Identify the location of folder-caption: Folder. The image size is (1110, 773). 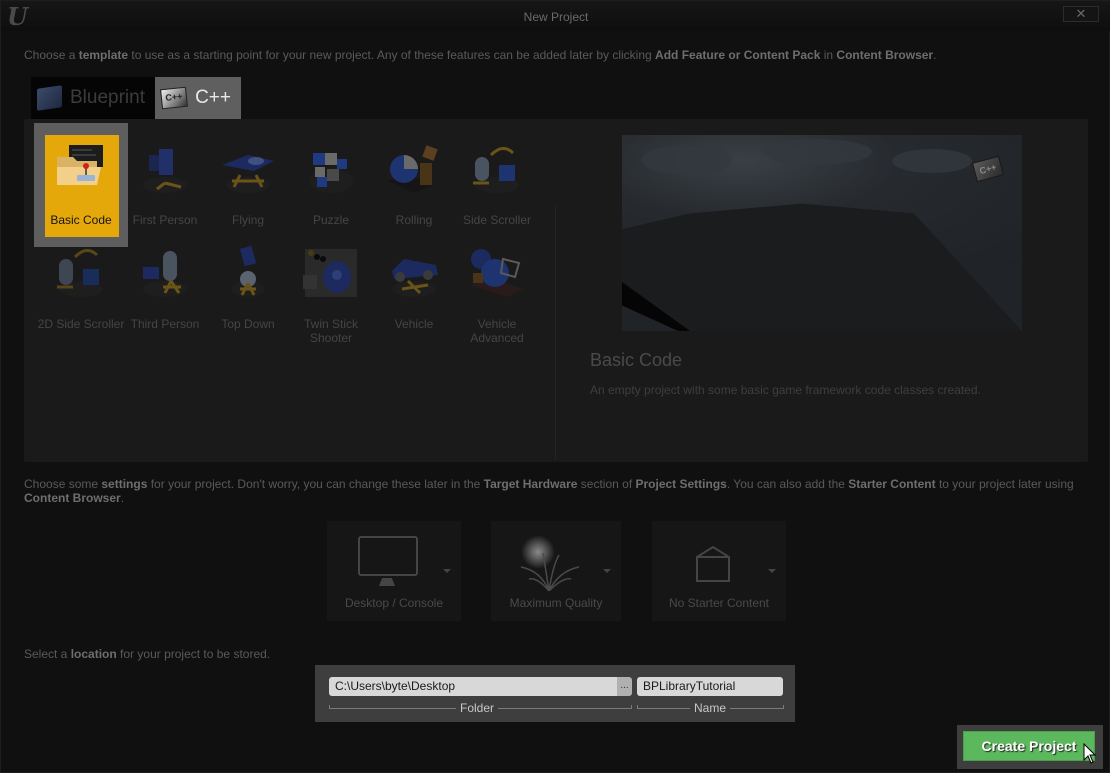
(477, 708).